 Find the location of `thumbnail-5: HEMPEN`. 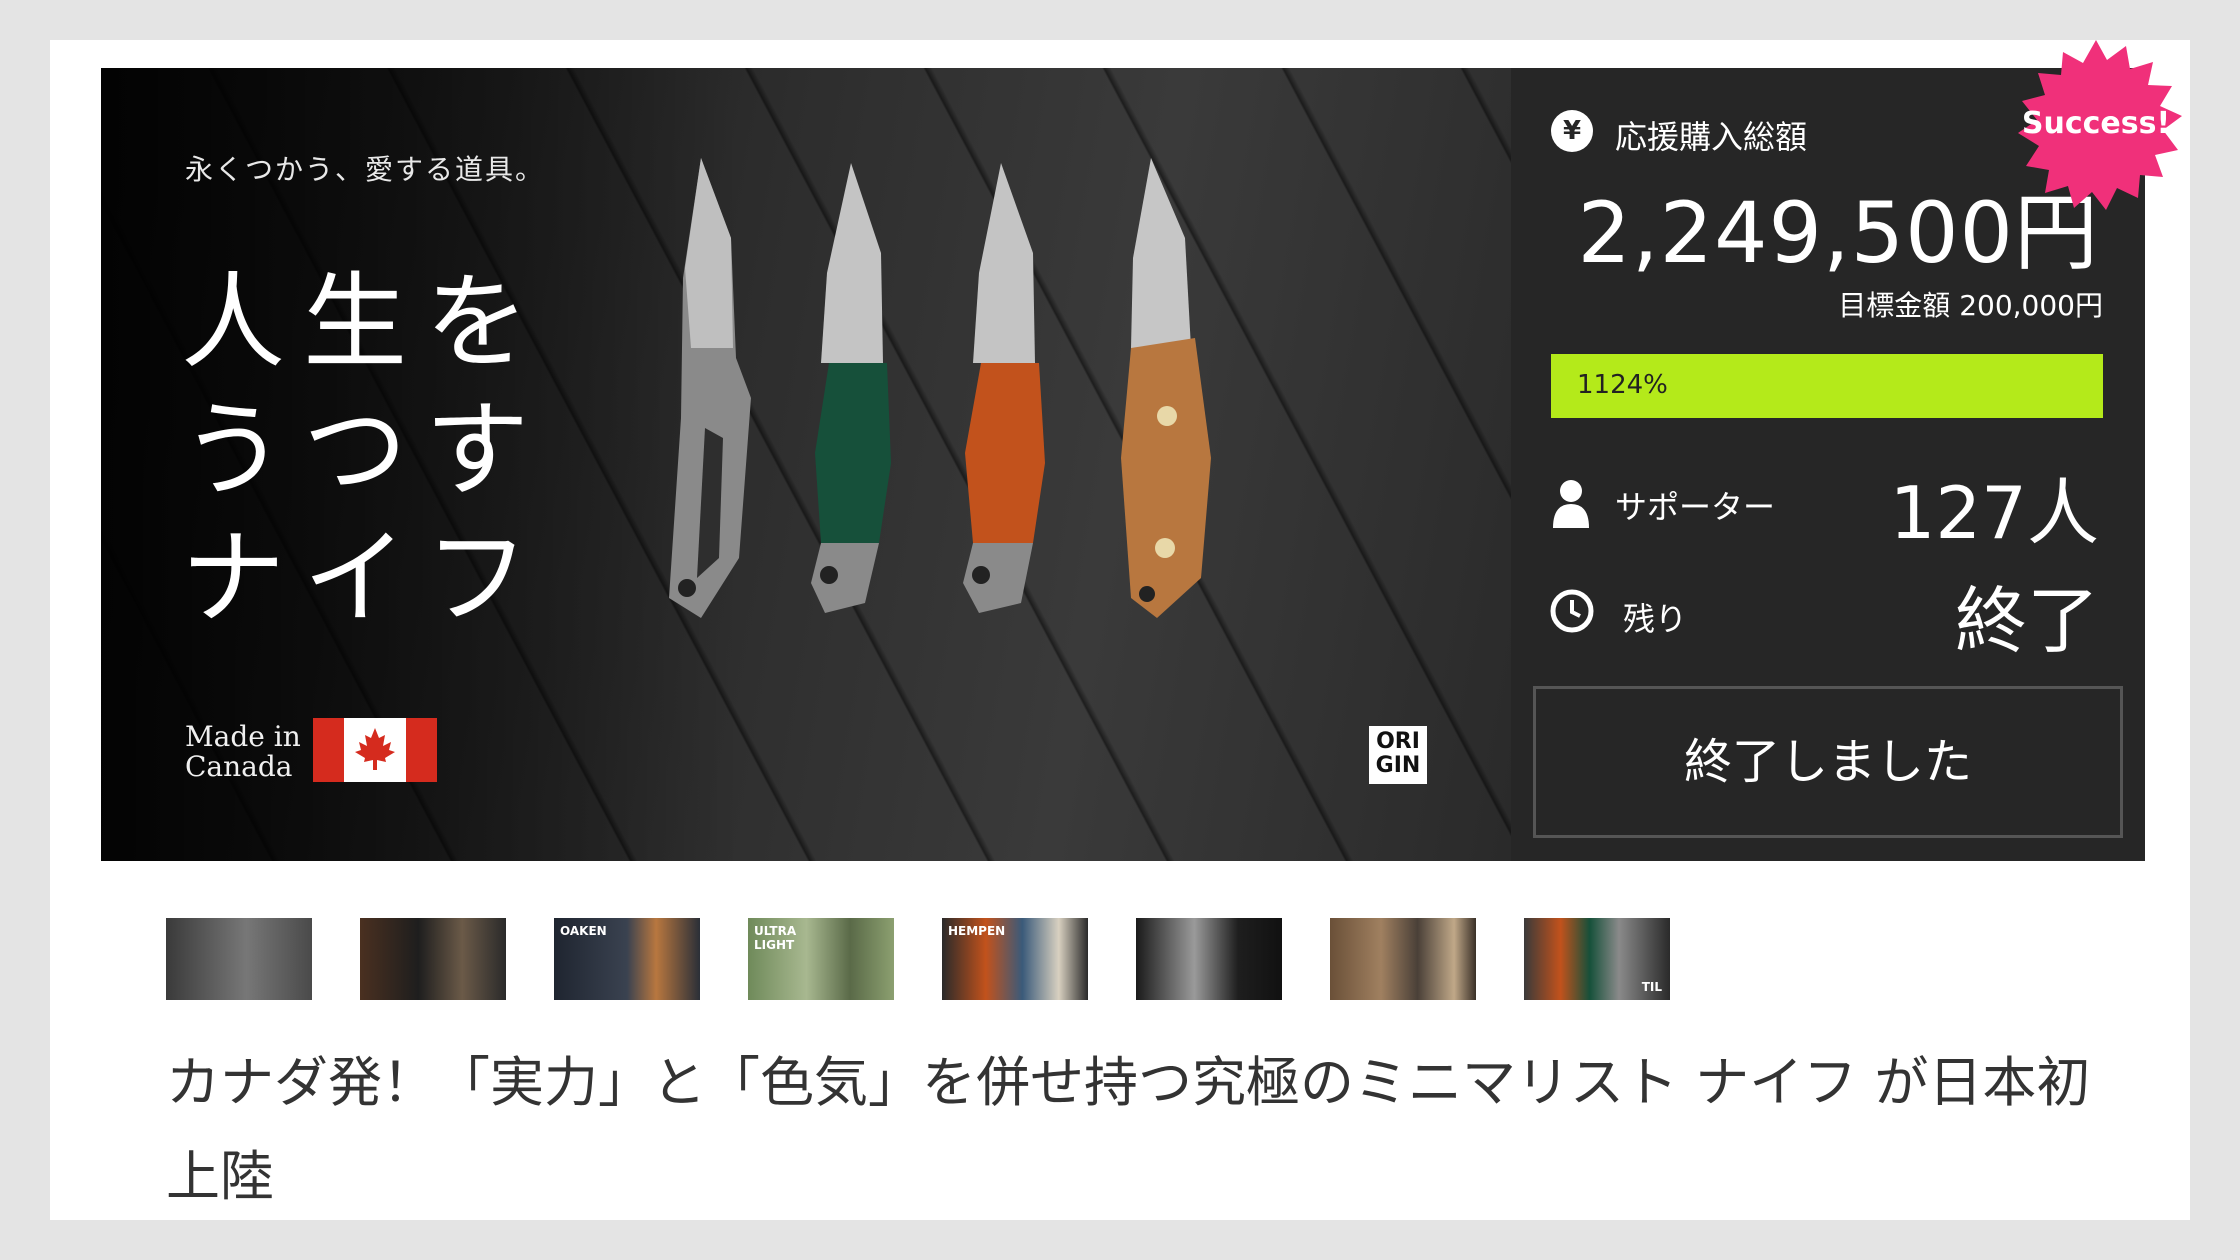

thumbnail-5: HEMPEN is located at coordinates (1015, 959).